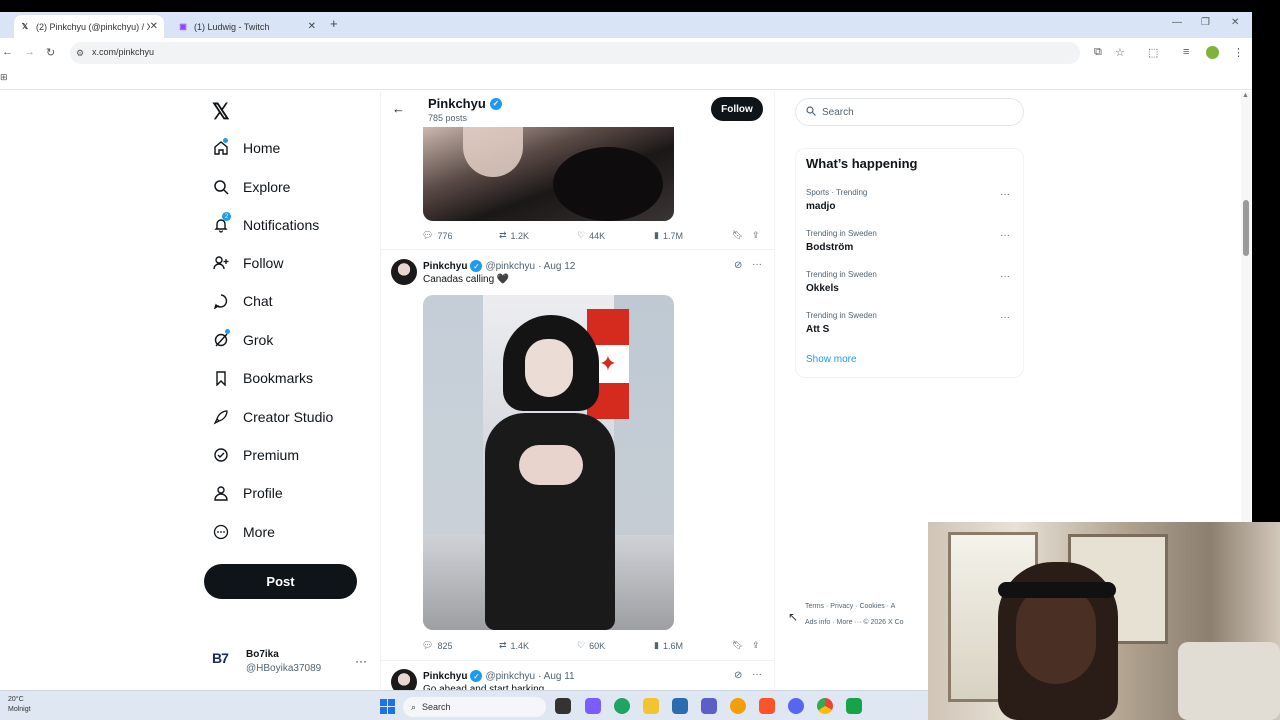  What do you see at coordinates (1153, 52) in the screenshot?
I see `extensions-icon: ⬚` at bounding box center [1153, 52].